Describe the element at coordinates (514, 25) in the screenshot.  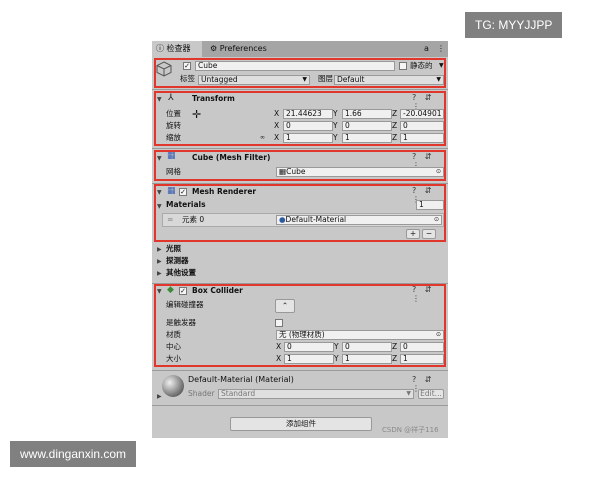
I see `watermark-top-right: TG: MYYJJPP` at that location.